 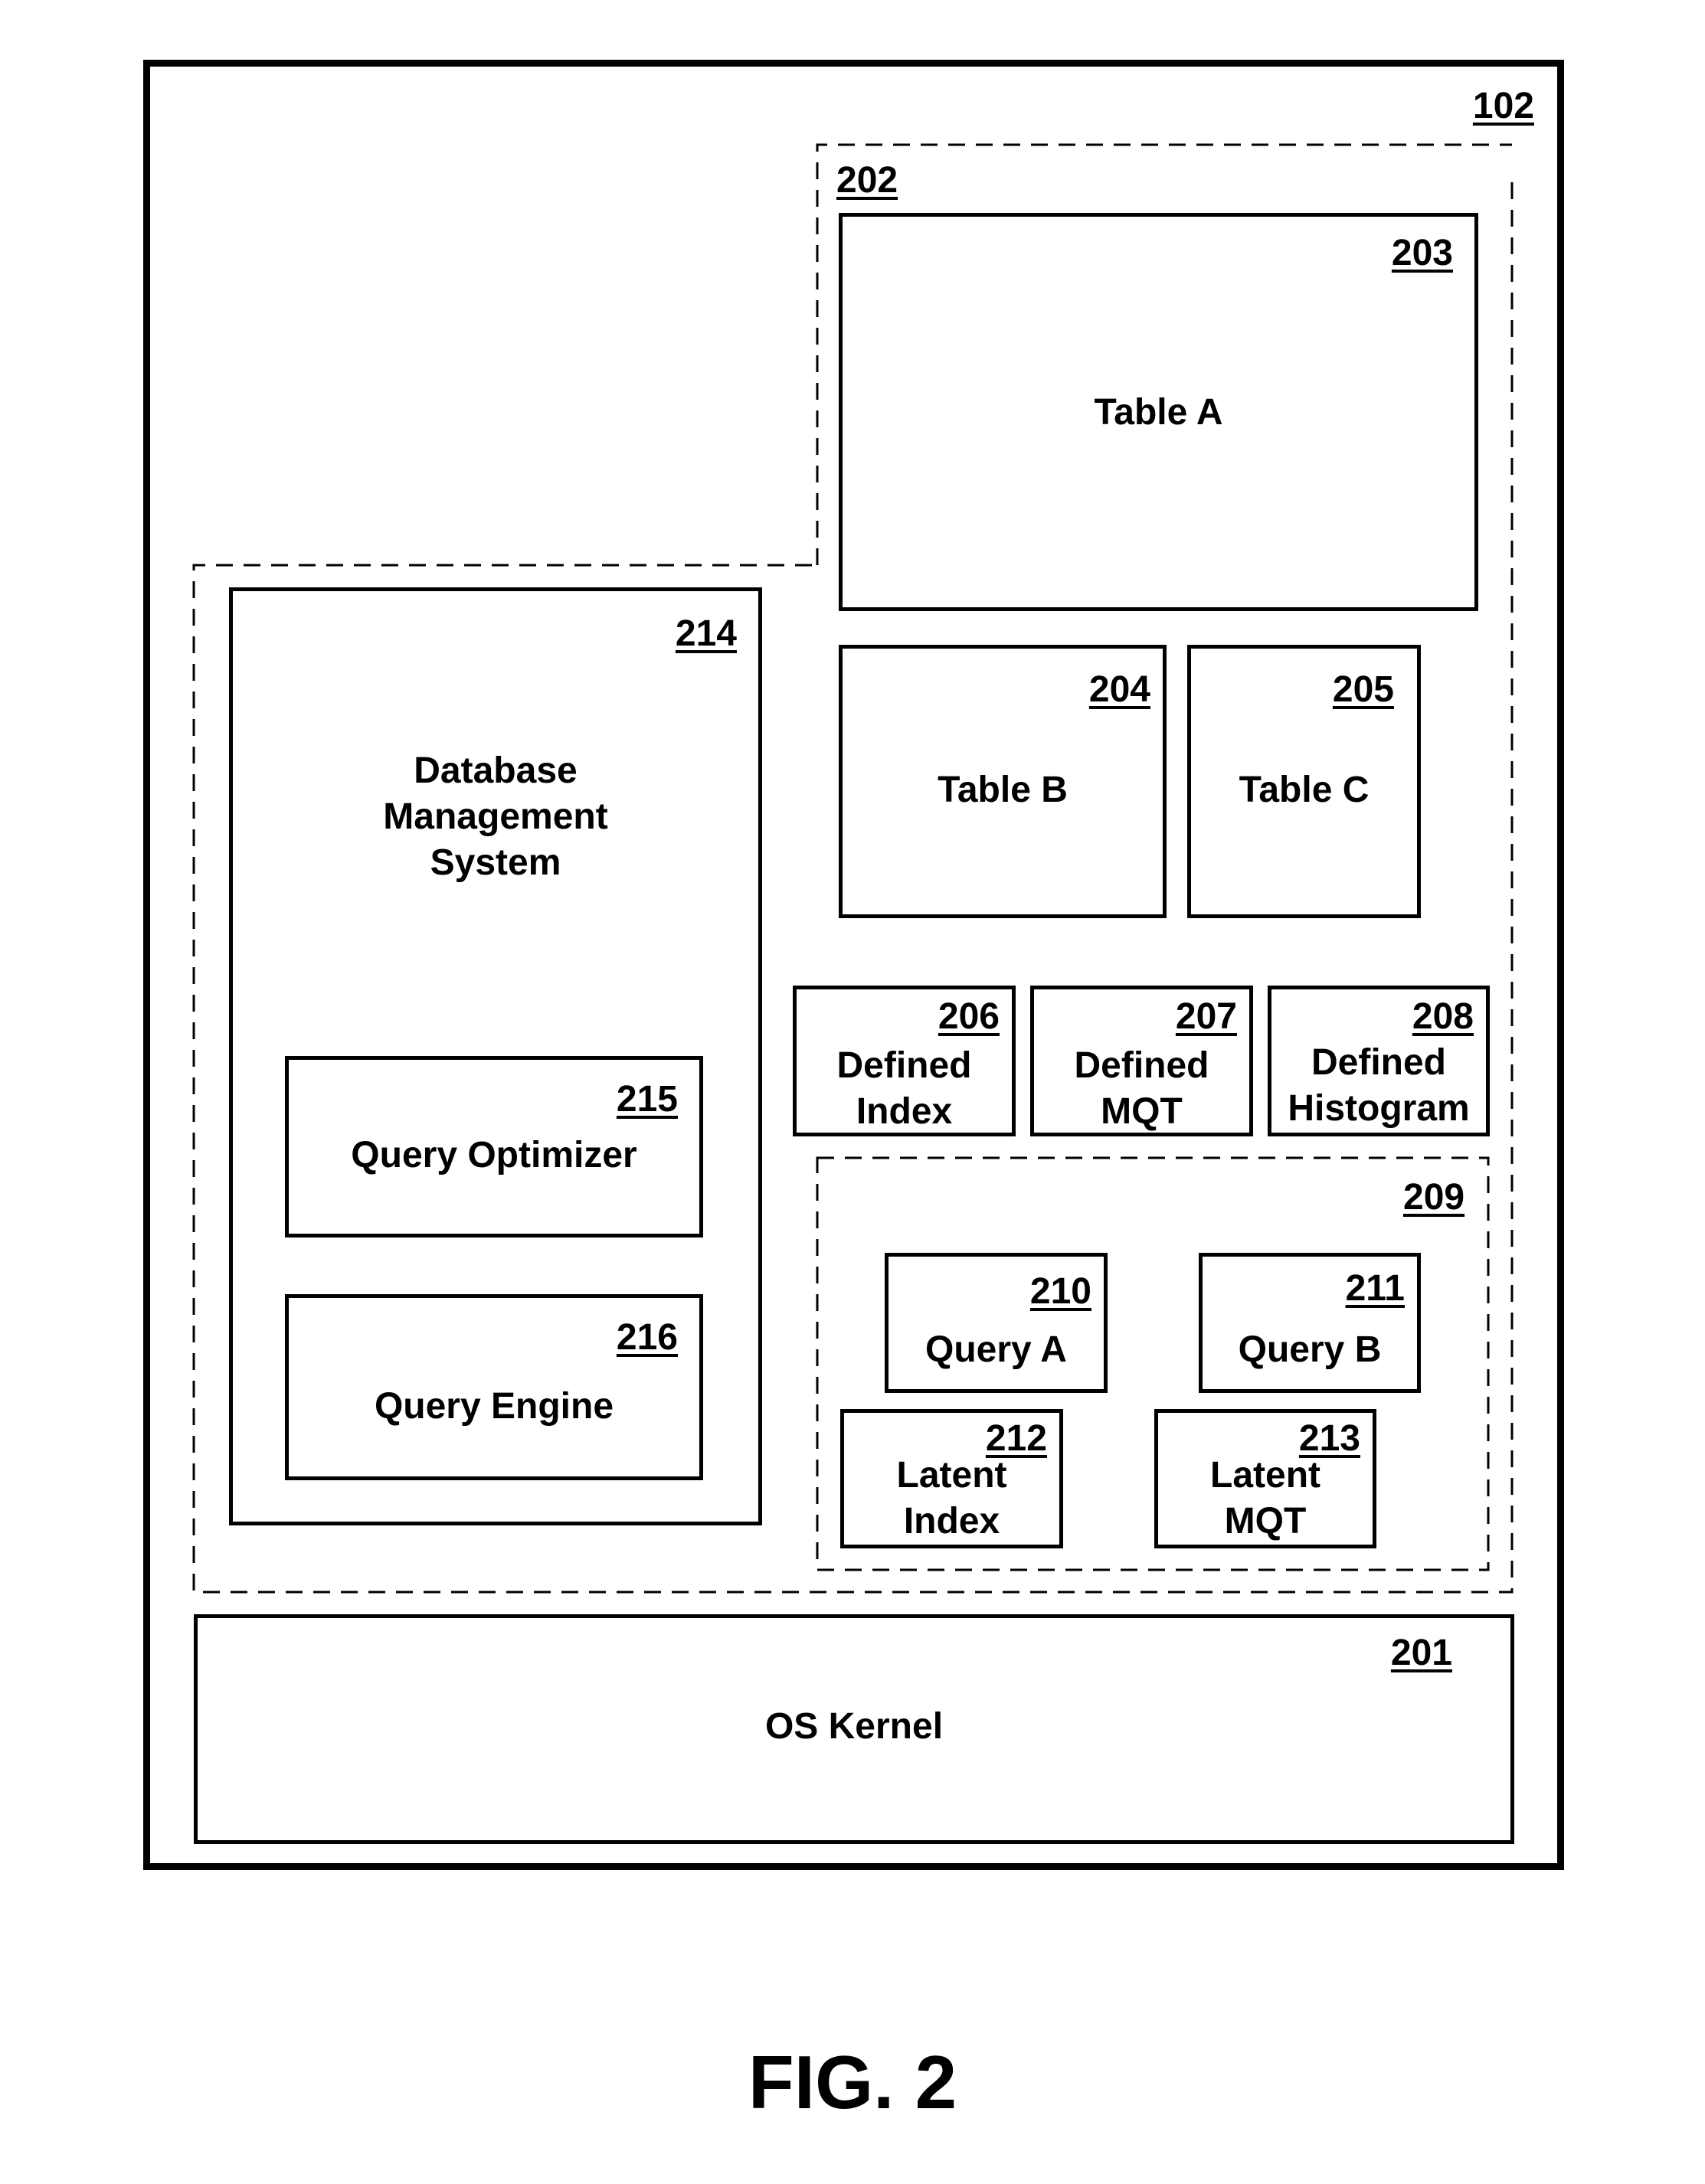 I want to click on defined-mqt-box: 207 Defined MQT, so click(x=1141, y=1061).